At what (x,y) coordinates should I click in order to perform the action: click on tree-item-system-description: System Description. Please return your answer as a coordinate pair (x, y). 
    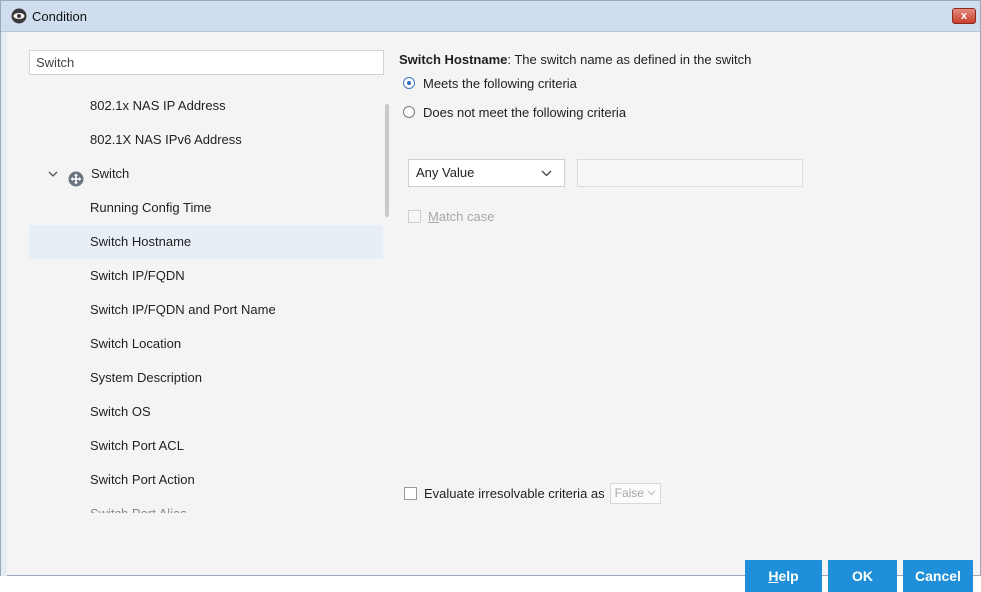
    Looking at the image, I should click on (206, 378).